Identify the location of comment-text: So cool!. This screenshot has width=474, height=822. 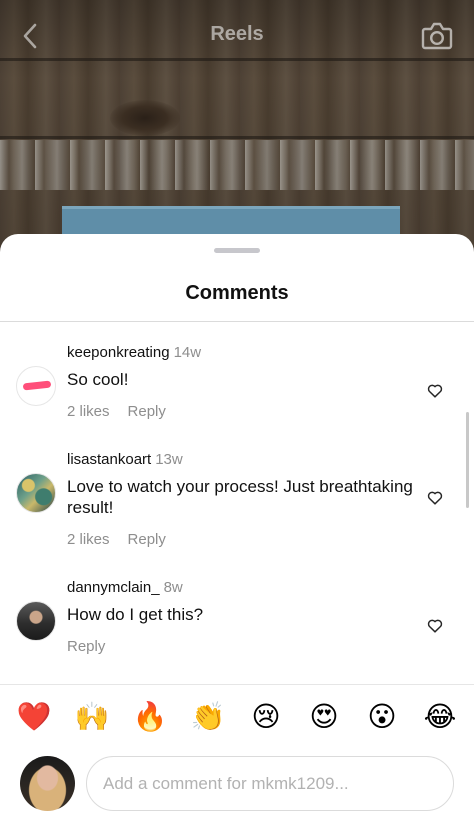
(98, 379).